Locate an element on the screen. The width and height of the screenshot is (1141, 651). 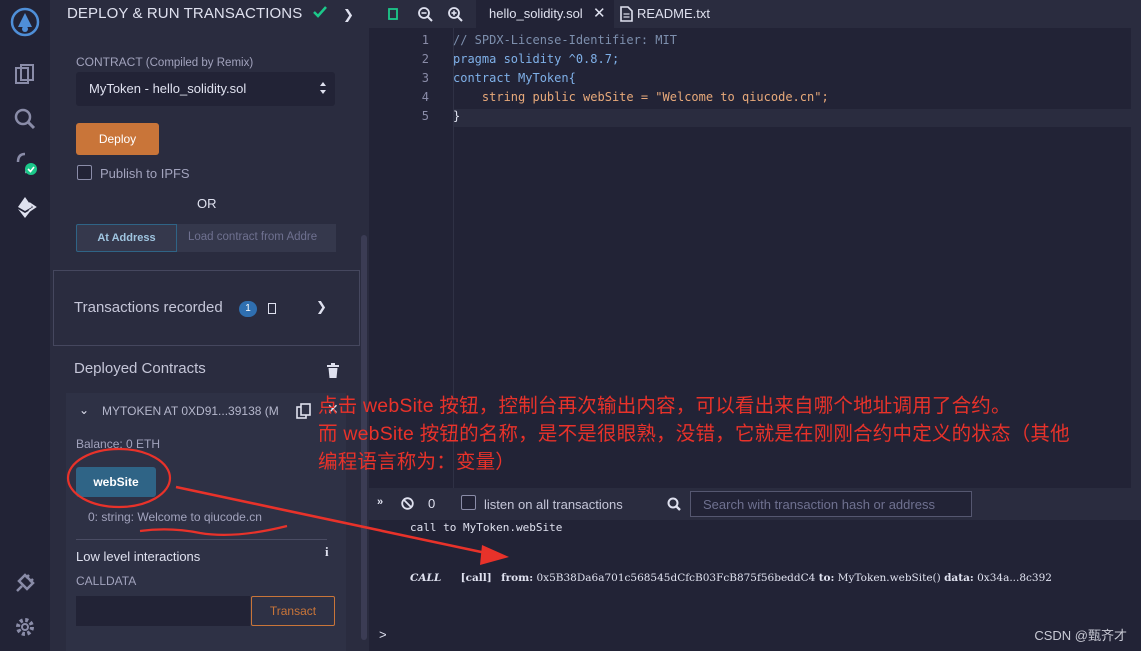
instance-title: MYTOKEN AT 0XD91...39138 (M is located at coordinates (190, 411).